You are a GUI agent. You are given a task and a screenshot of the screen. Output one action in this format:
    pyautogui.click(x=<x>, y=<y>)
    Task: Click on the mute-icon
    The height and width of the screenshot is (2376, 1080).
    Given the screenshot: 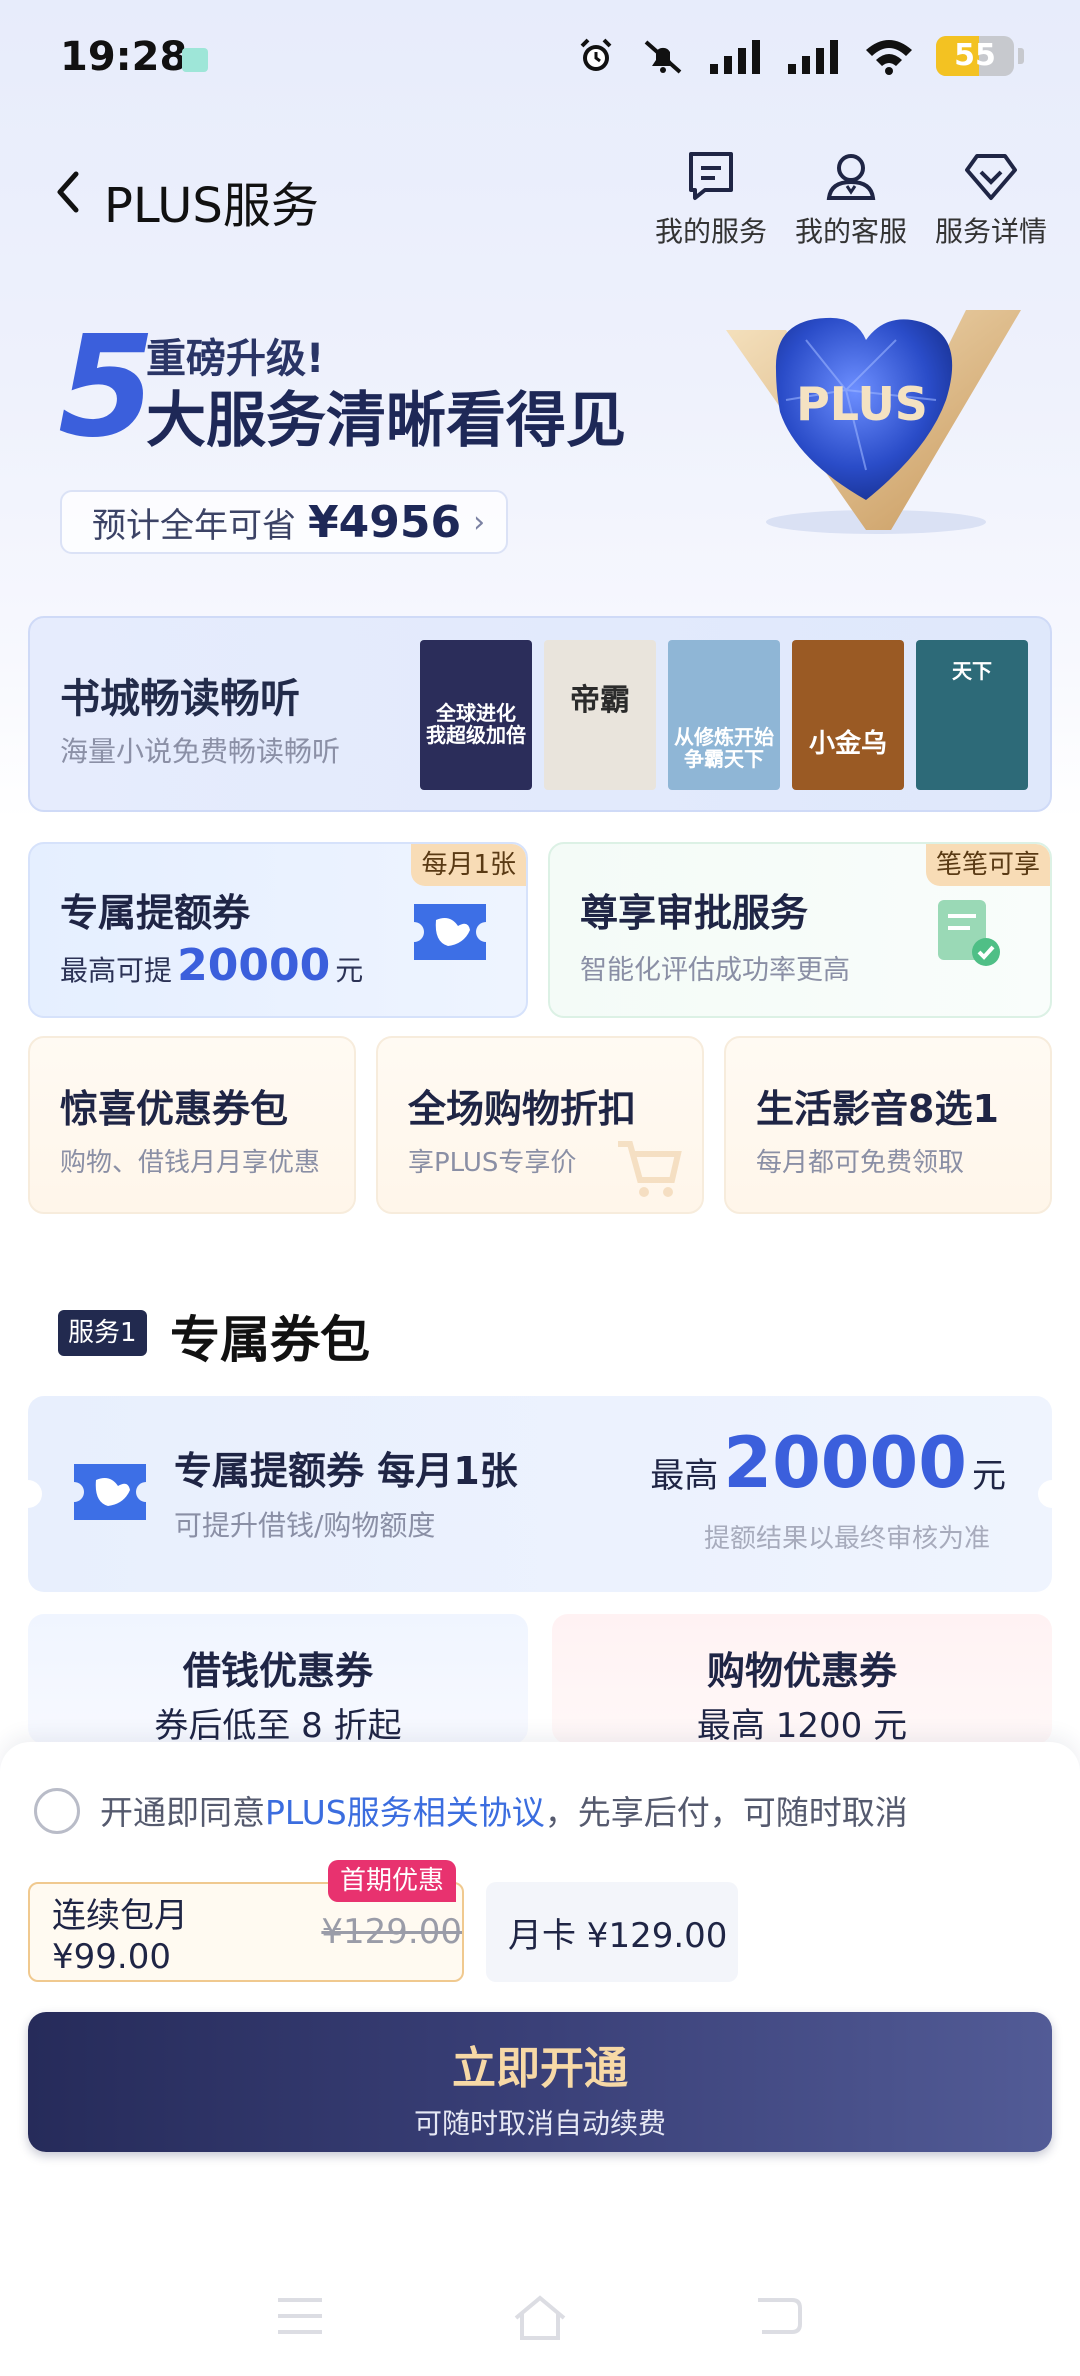 What is the action you would take?
    pyautogui.click(x=663, y=57)
    